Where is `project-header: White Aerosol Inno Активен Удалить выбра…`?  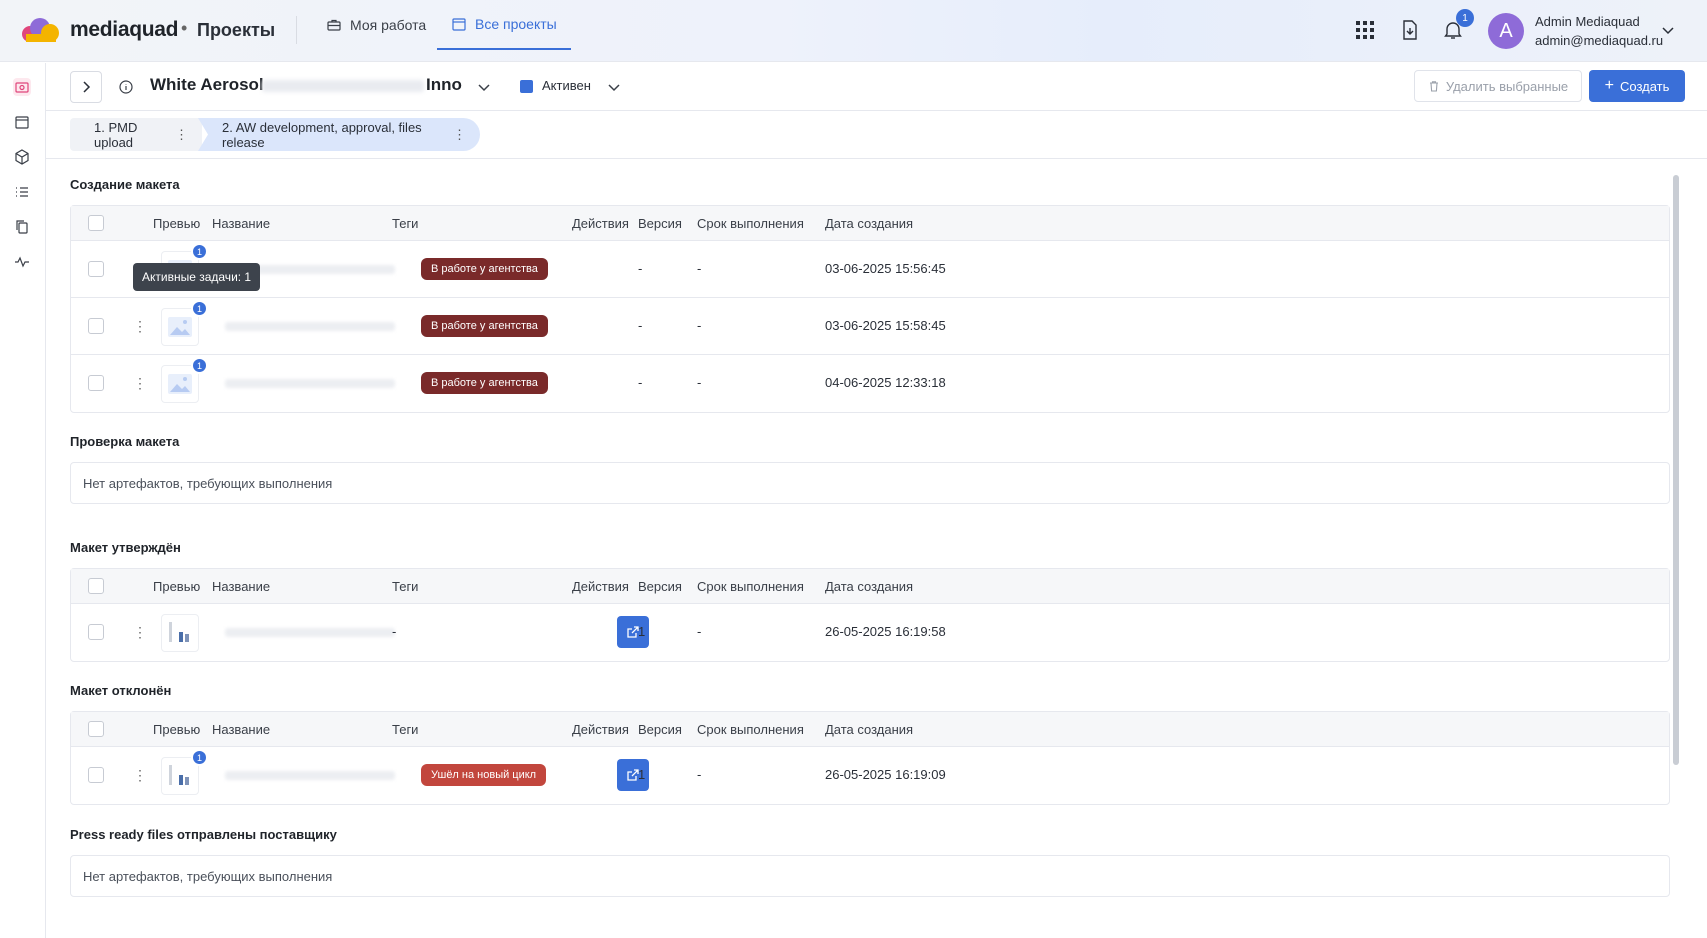 project-header: White Aerosol Inno Активен Удалить выбра… is located at coordinates (876, 87).